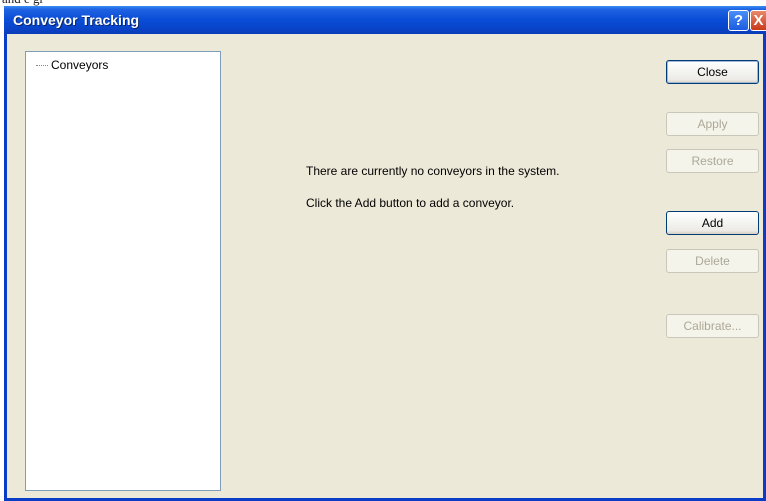 This screenshot has width=766, height=501. Describe the element at coordinates (42, 65) in the screenshot. I see `tree-connector-line` at that location.